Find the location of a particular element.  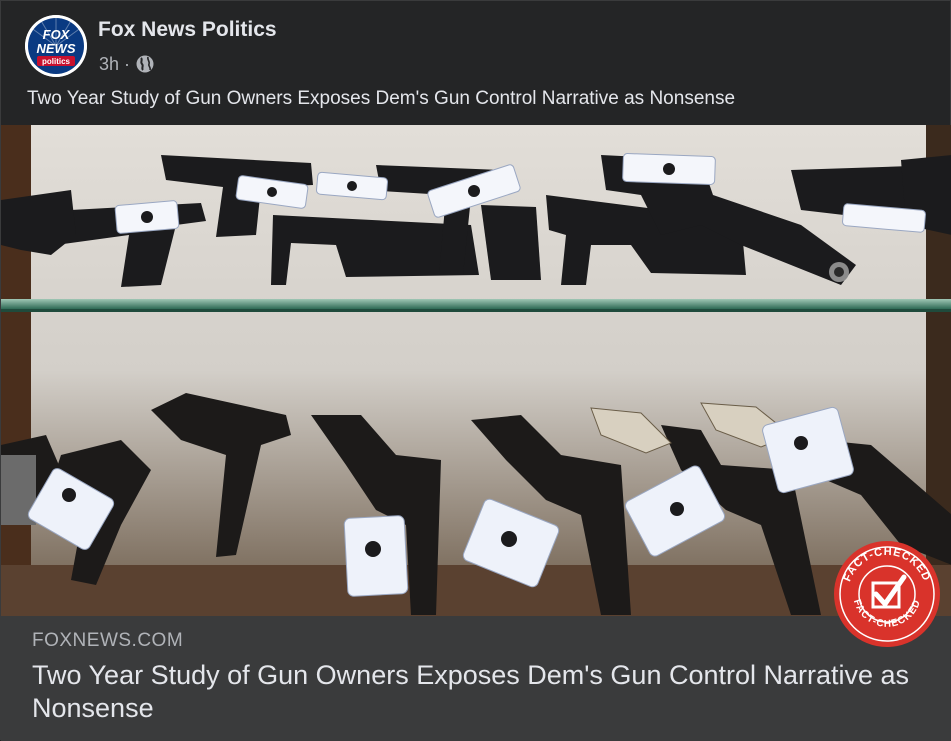

page-name: Fox News Politics is located at coordinates (187, 30).